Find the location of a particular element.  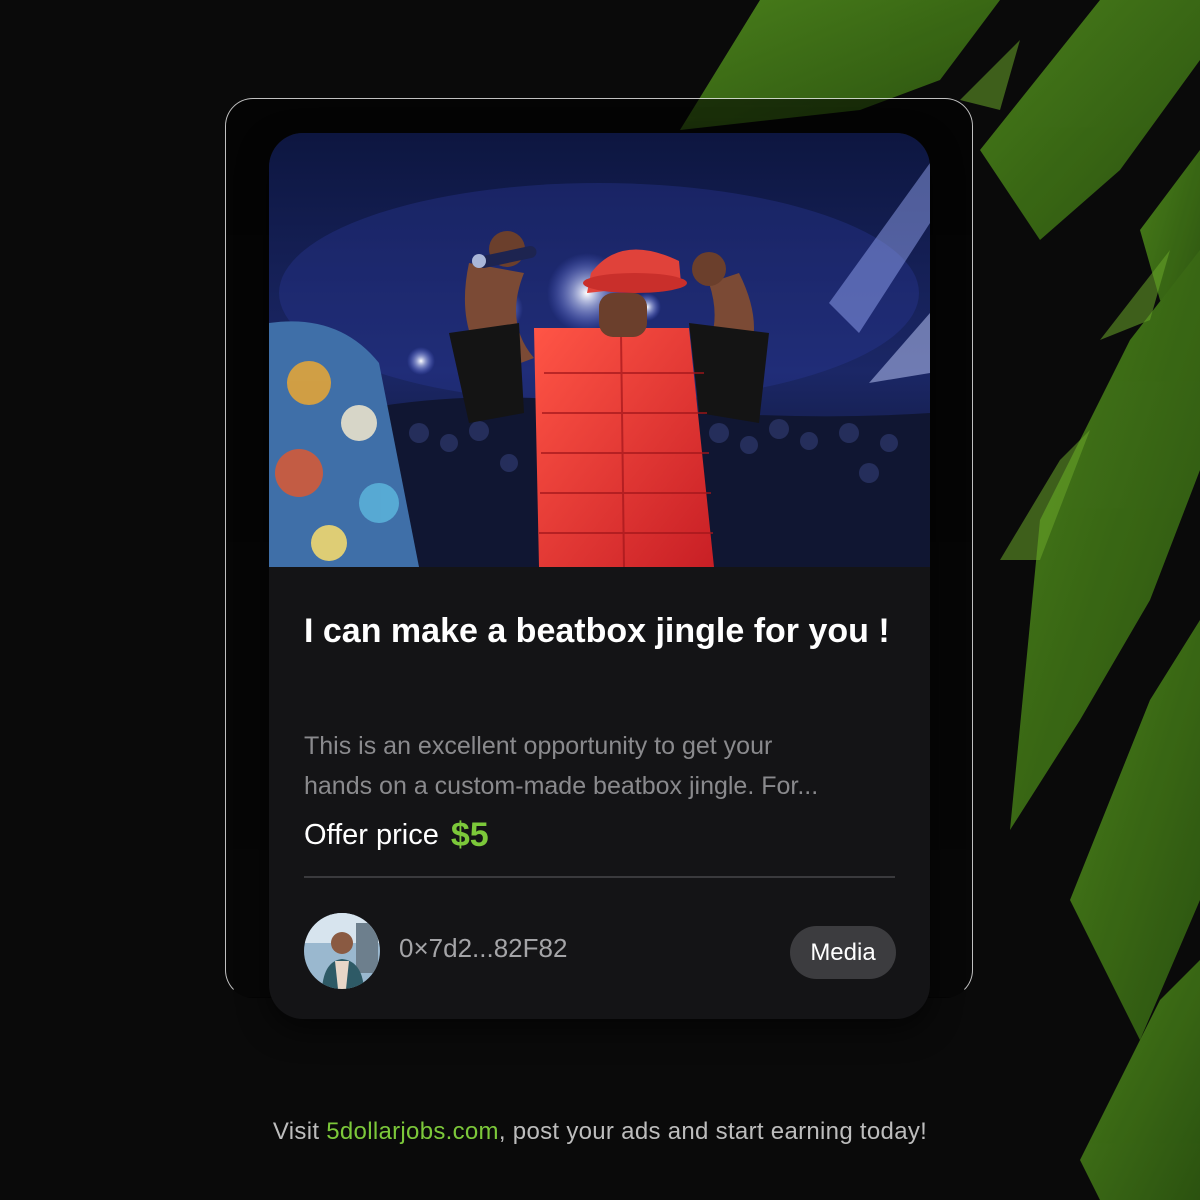

divider is located at coordinates (599, 877).